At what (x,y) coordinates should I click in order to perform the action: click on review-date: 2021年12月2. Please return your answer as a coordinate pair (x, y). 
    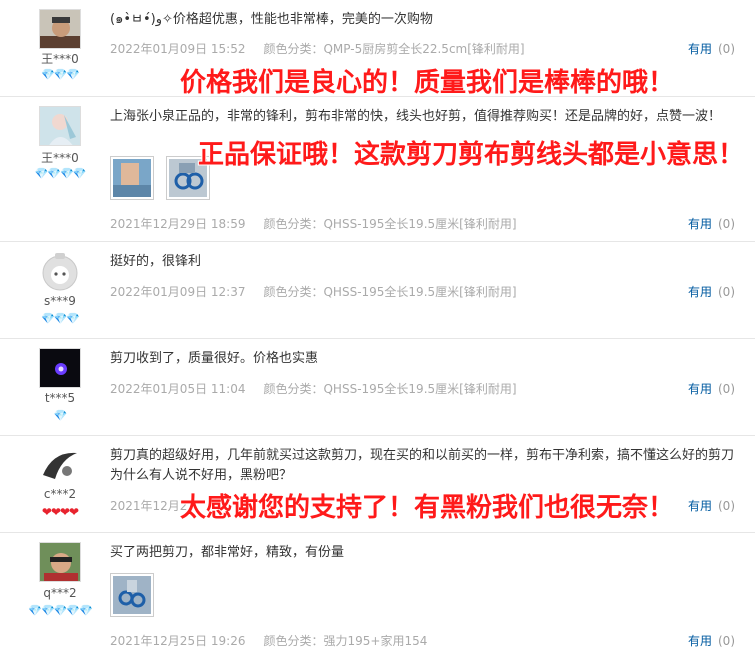
    Looking at the image, I should click on (149, 506).